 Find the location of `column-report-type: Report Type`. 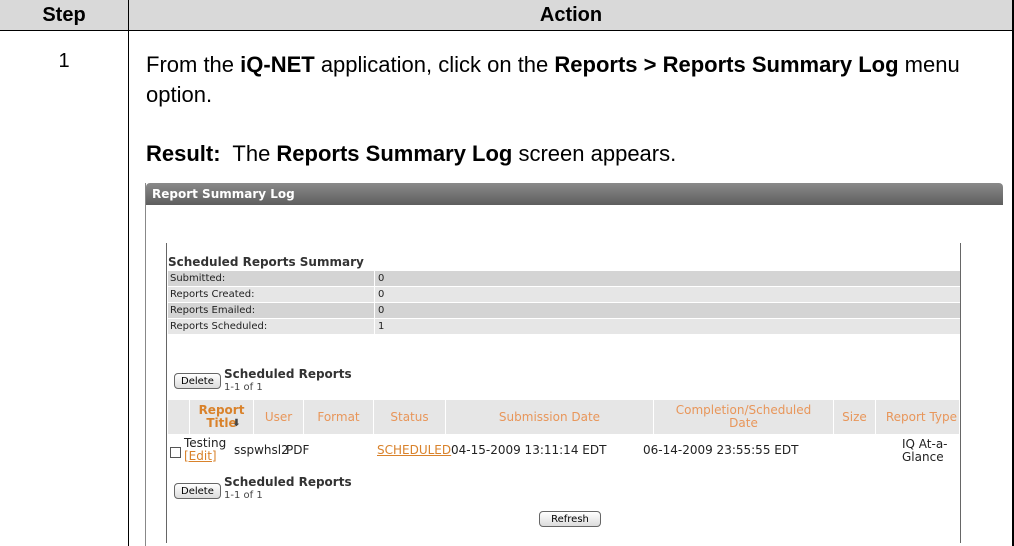

column-report-type: Report Type is located at coordinates (918, 417).